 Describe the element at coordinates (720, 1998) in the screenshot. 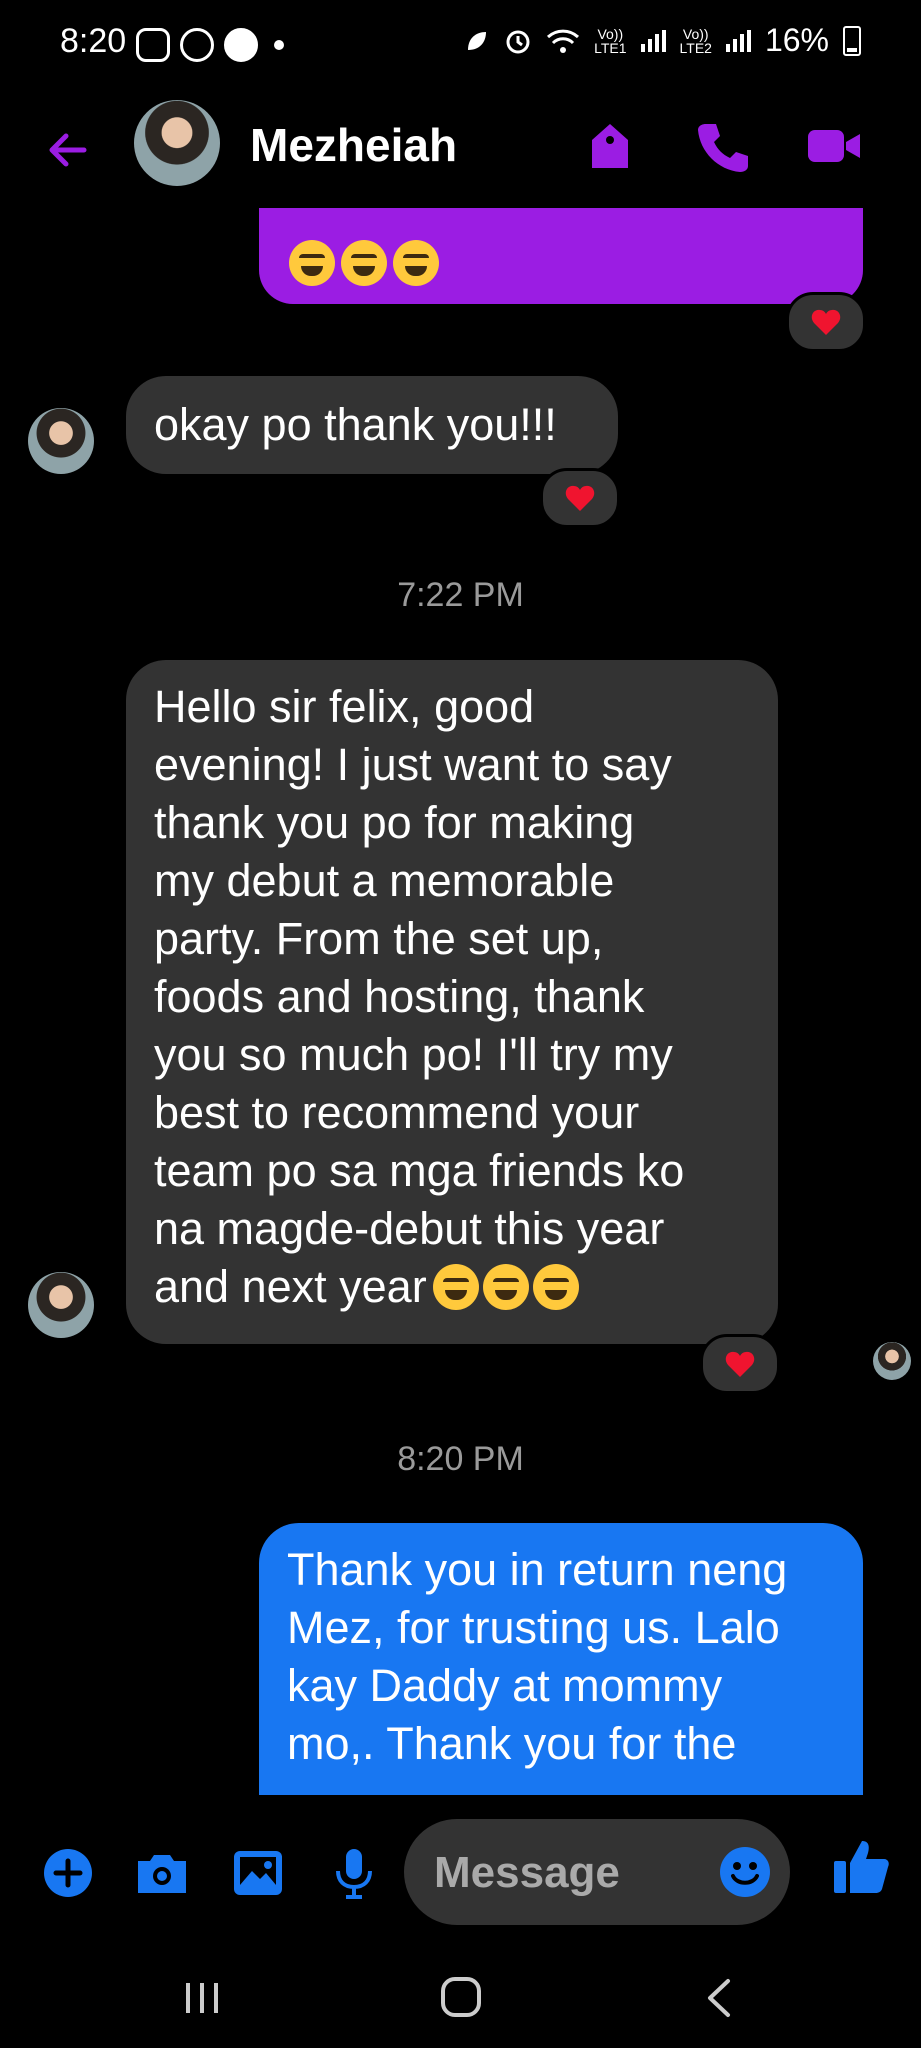

I see `back-icon` at that location.